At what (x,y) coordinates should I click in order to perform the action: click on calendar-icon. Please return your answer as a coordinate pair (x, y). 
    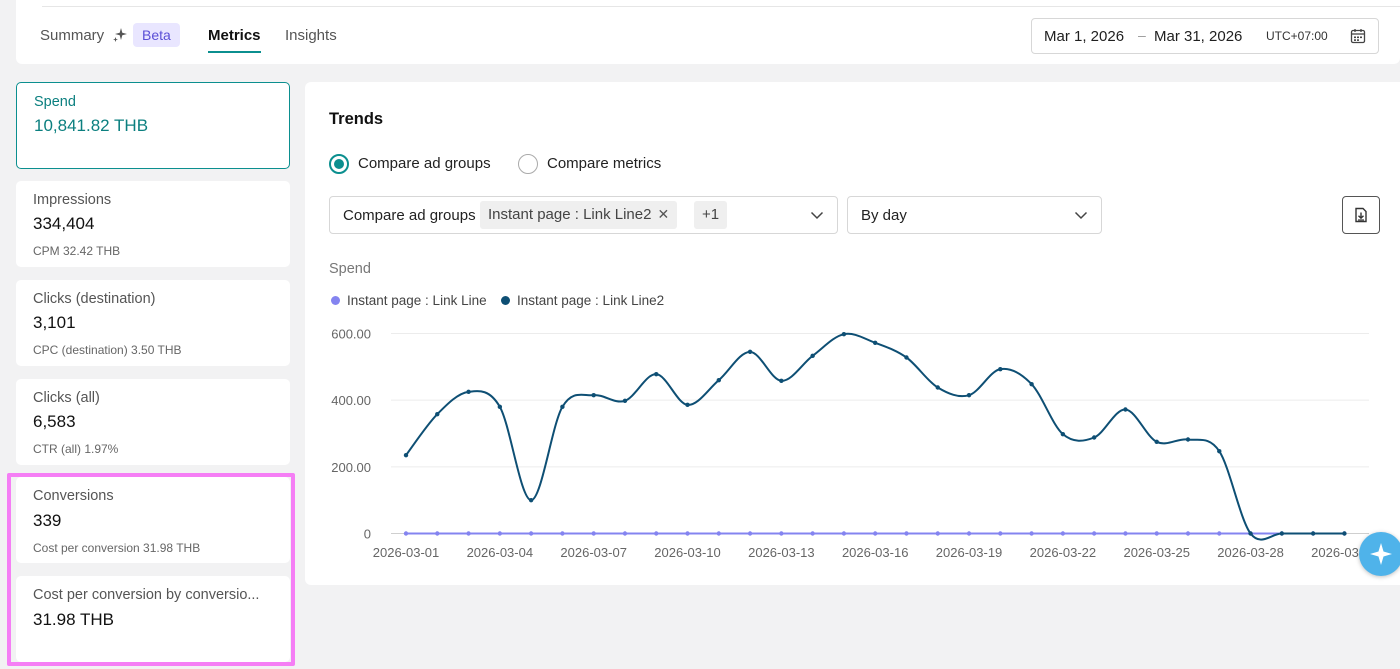
    Looking at the image, I should click on (1358, 36).